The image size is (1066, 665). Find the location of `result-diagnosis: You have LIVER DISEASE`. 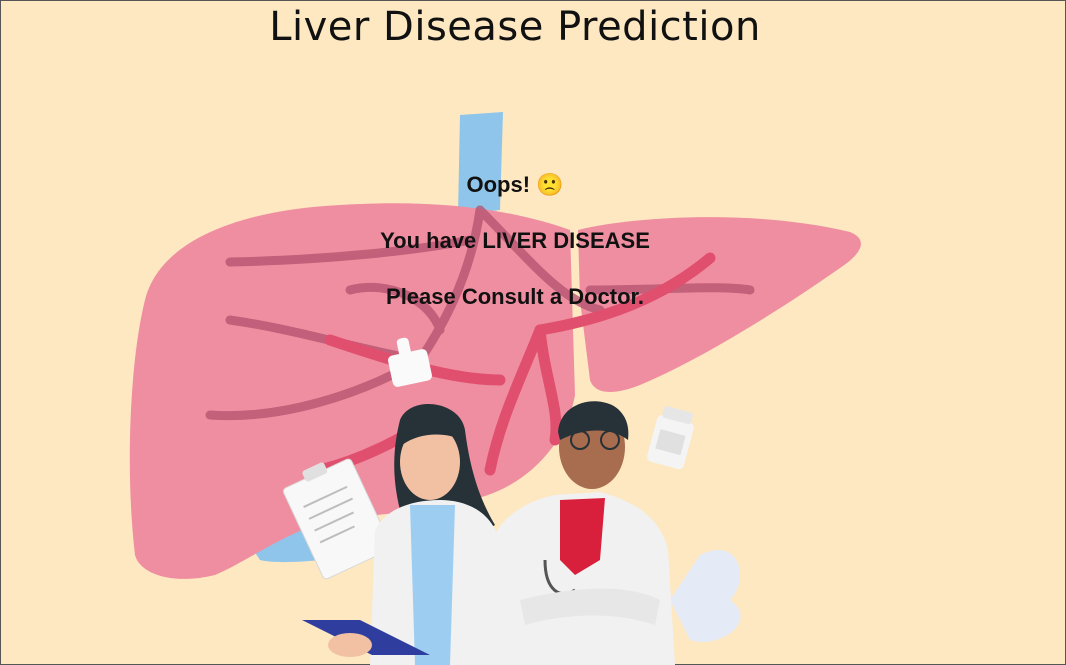

result-diagnosis: You have LIVER DISEASE is located at coordinates (515, 240).